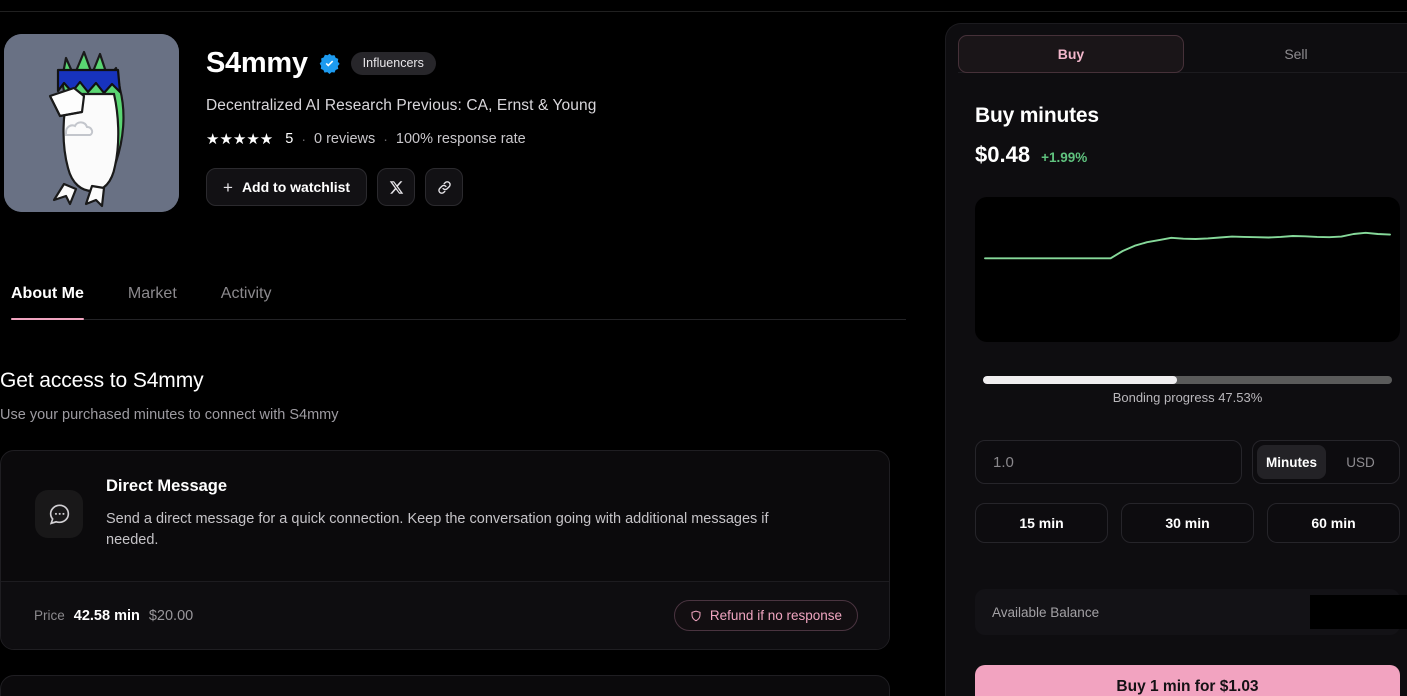 The height and width of the screenshot is (696, 1407). What do you see at coordinates (445, 685) in the screenshot?
I see `next-offering-card` at bounding box center [445, 685].